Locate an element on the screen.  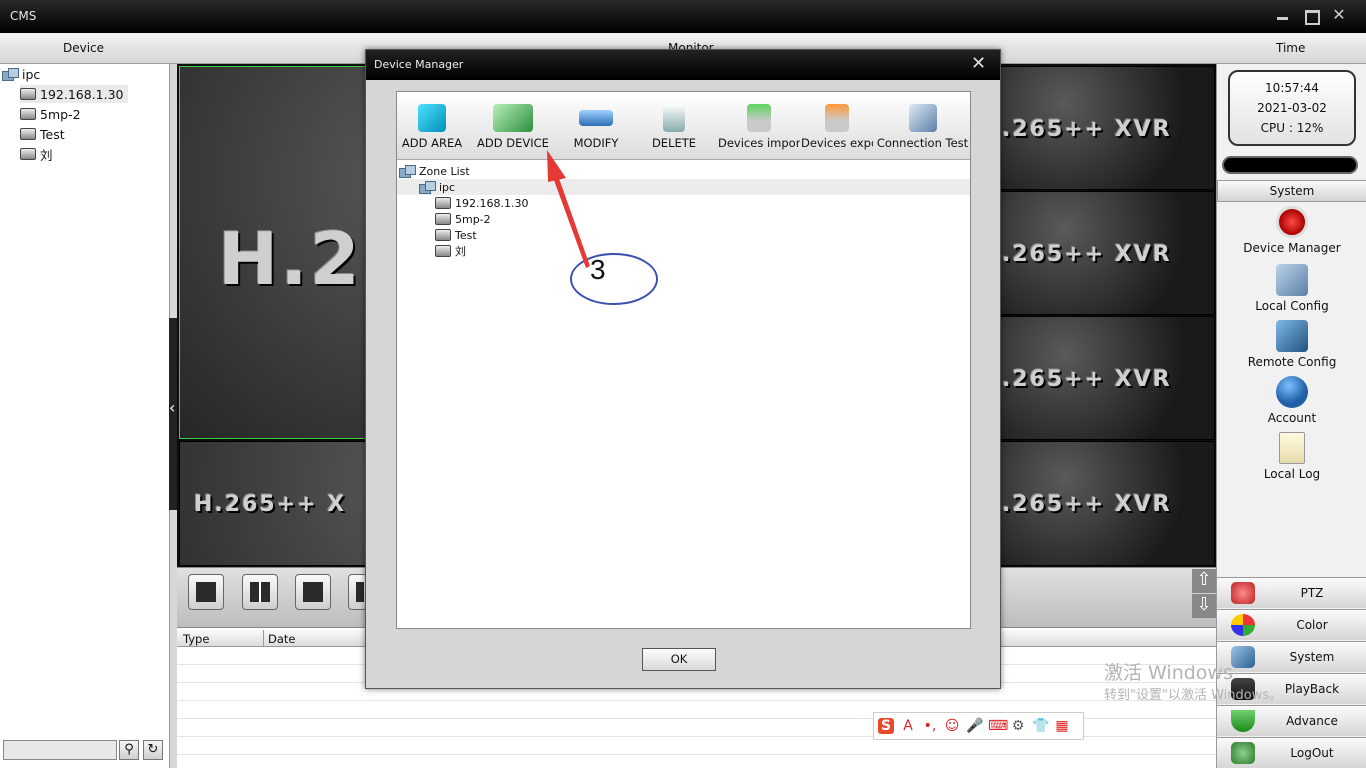
tree-label: 5mp-2 is located at coordinates (473, 219).